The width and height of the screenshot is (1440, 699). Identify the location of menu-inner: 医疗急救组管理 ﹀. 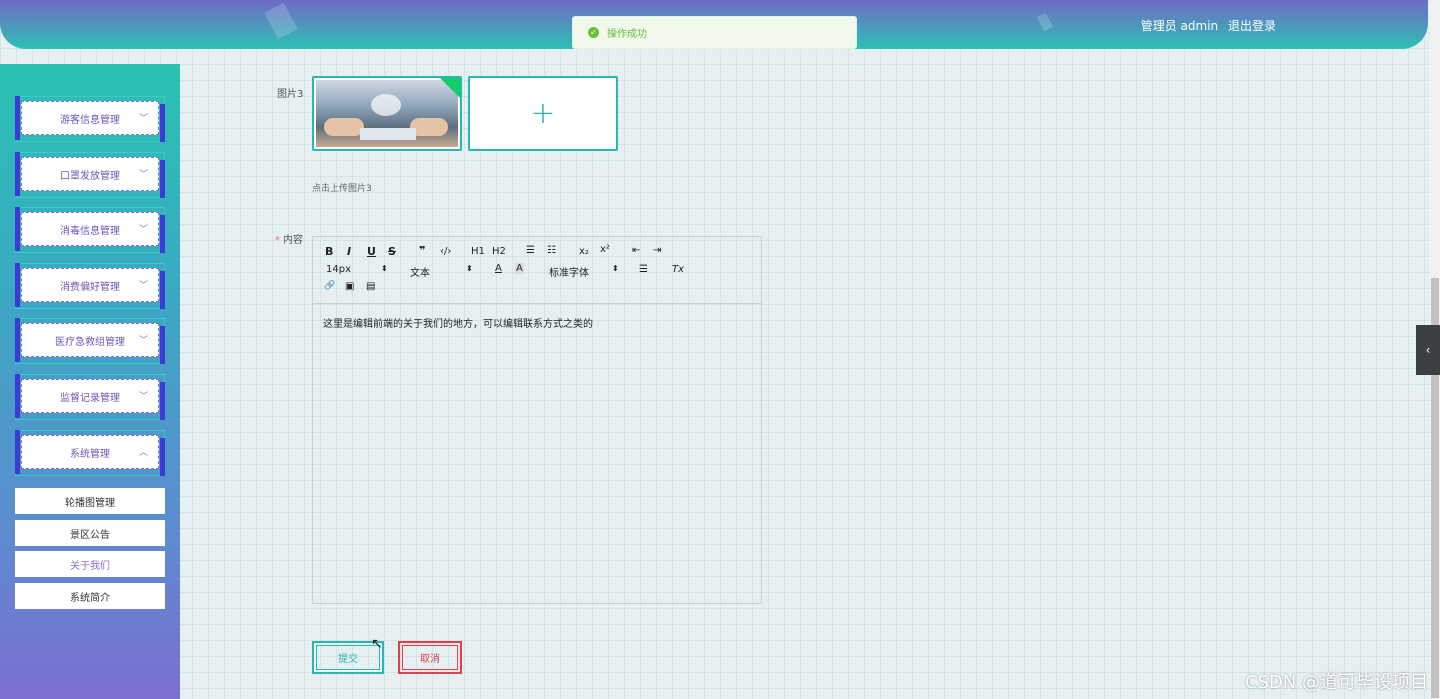
(90, 340).